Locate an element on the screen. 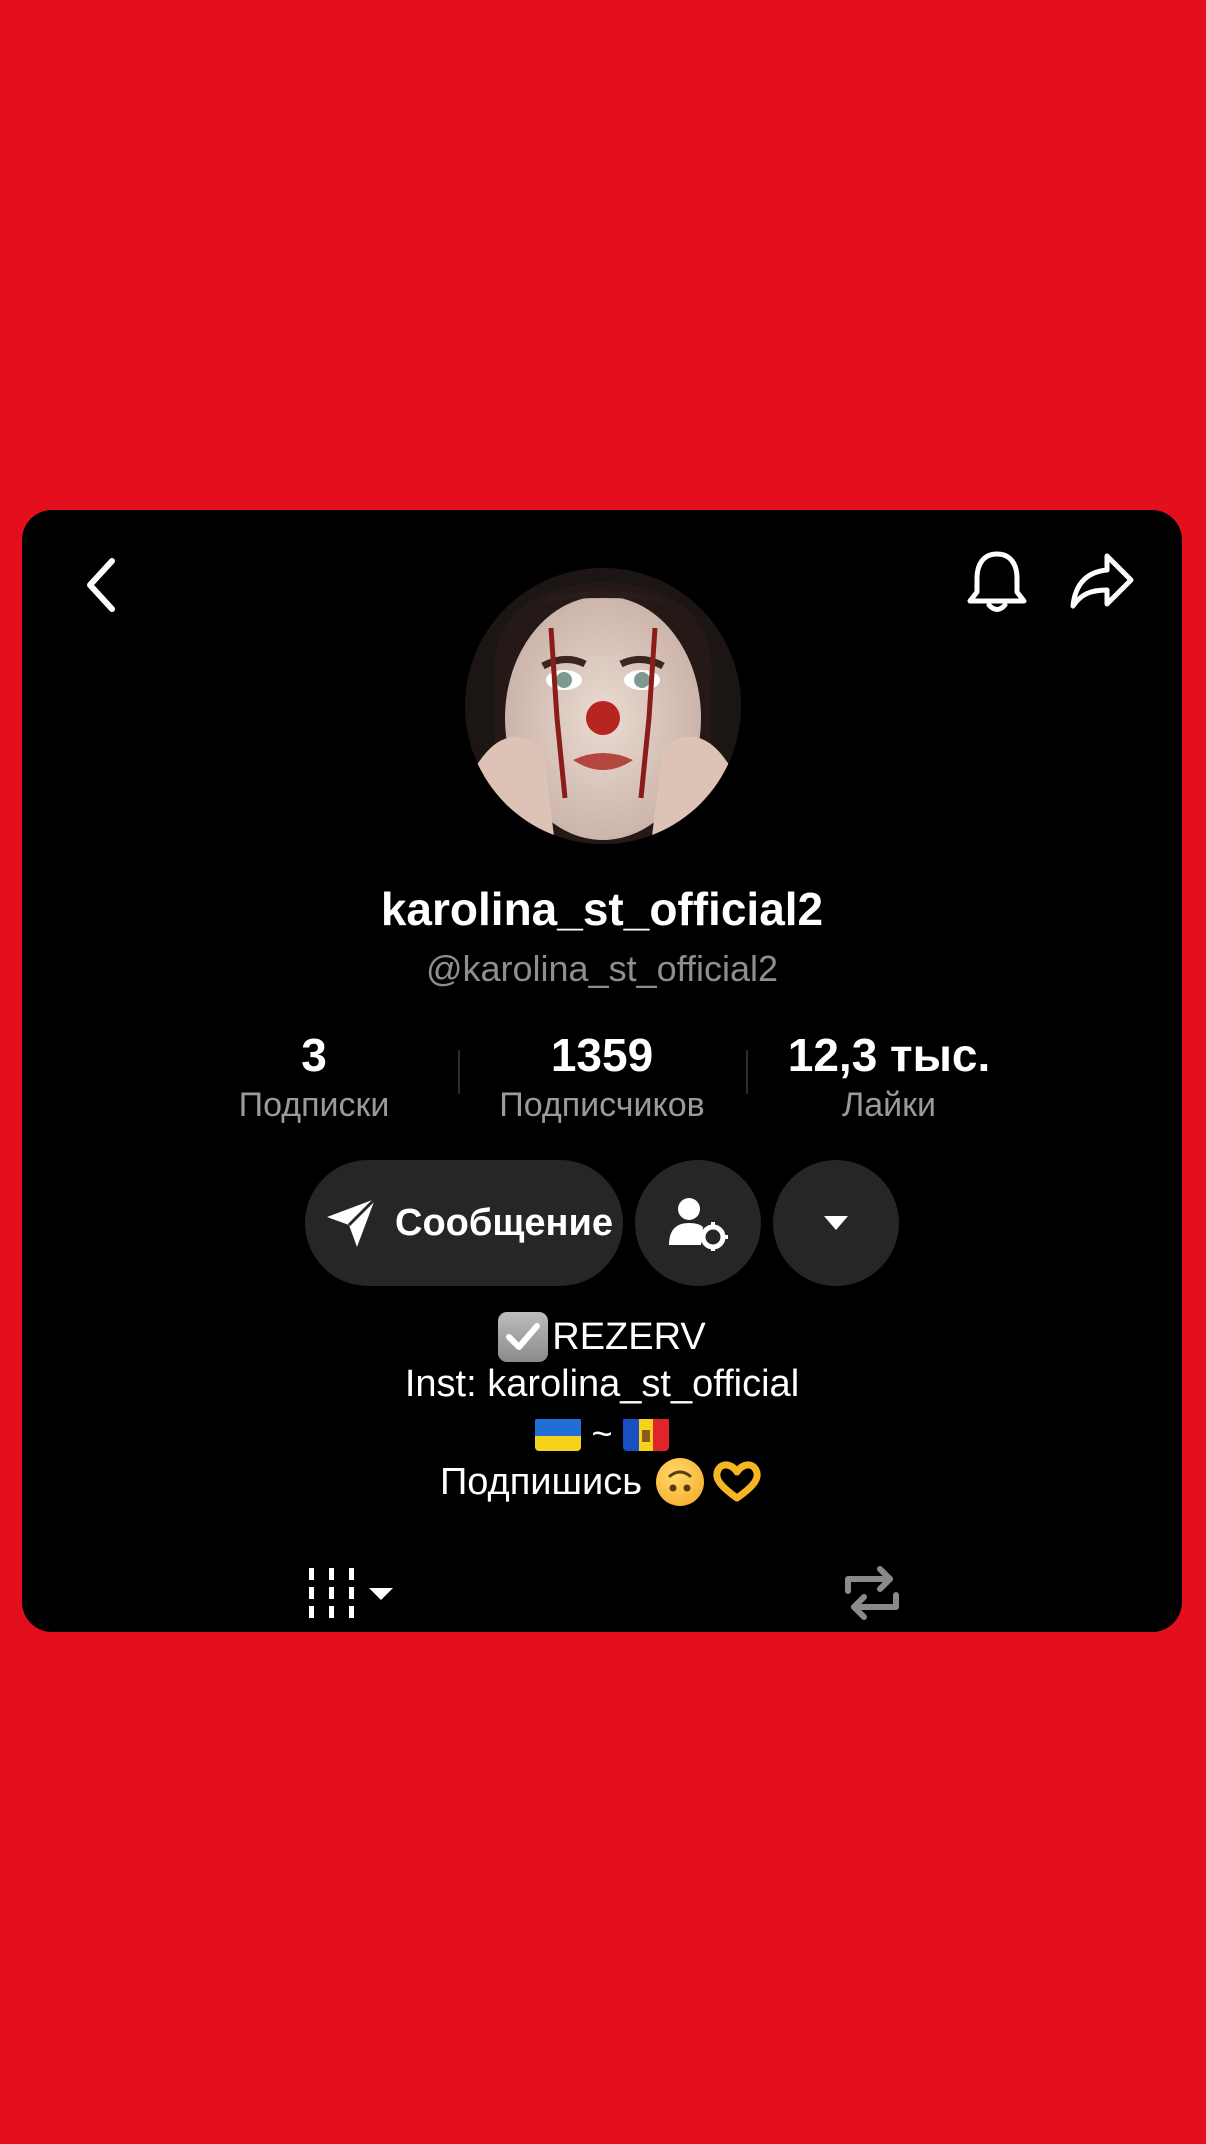  message-button: Сообщение is located at coordinates (464, 1223).